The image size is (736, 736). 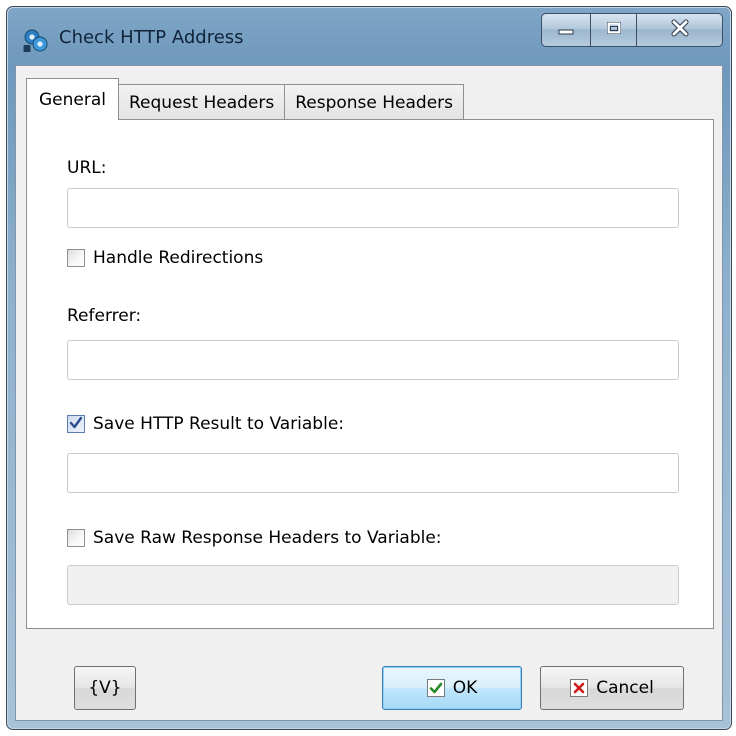 What do you see at coordinates (87, 168) in the screenshot?
I see `url-label: URL:` at bounding box center [87, 168].